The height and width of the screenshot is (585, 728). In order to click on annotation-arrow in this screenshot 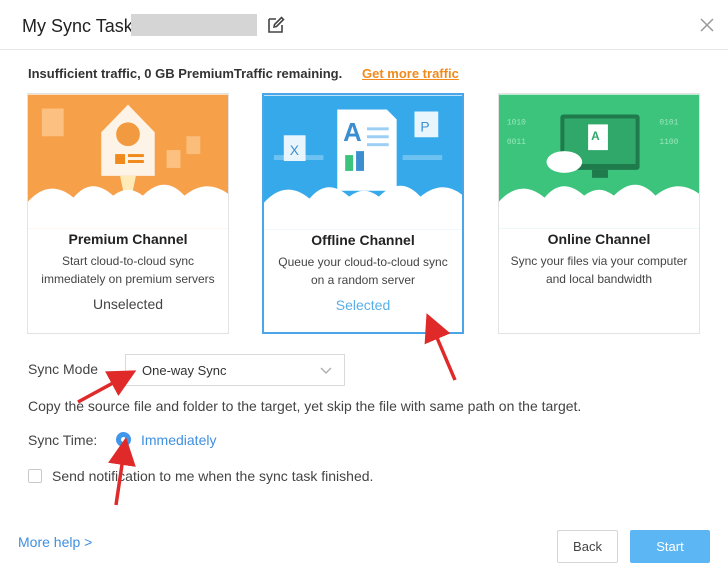, I will do `click(440, 347)`.